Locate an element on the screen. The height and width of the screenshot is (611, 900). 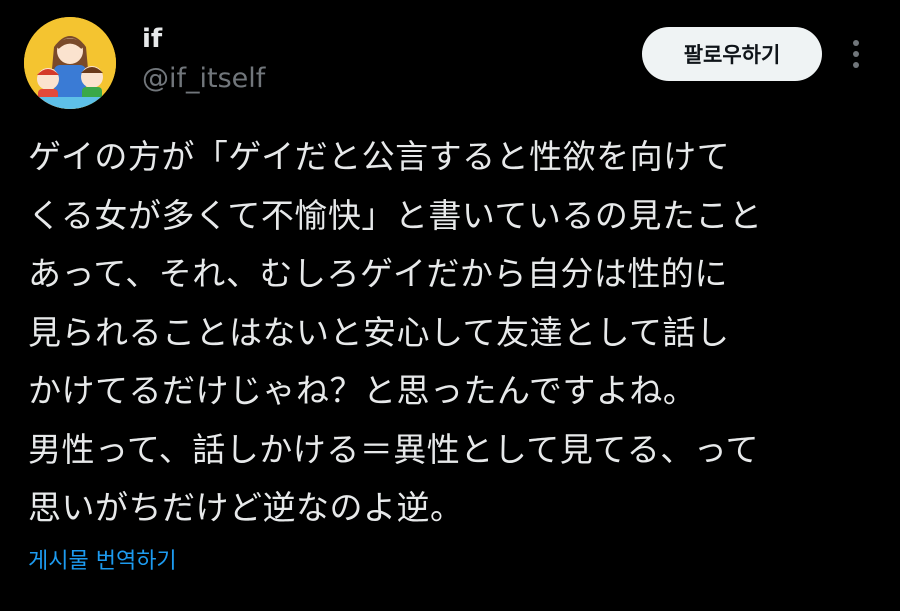
more-vertical-icon is located at coordinates (856, 54).